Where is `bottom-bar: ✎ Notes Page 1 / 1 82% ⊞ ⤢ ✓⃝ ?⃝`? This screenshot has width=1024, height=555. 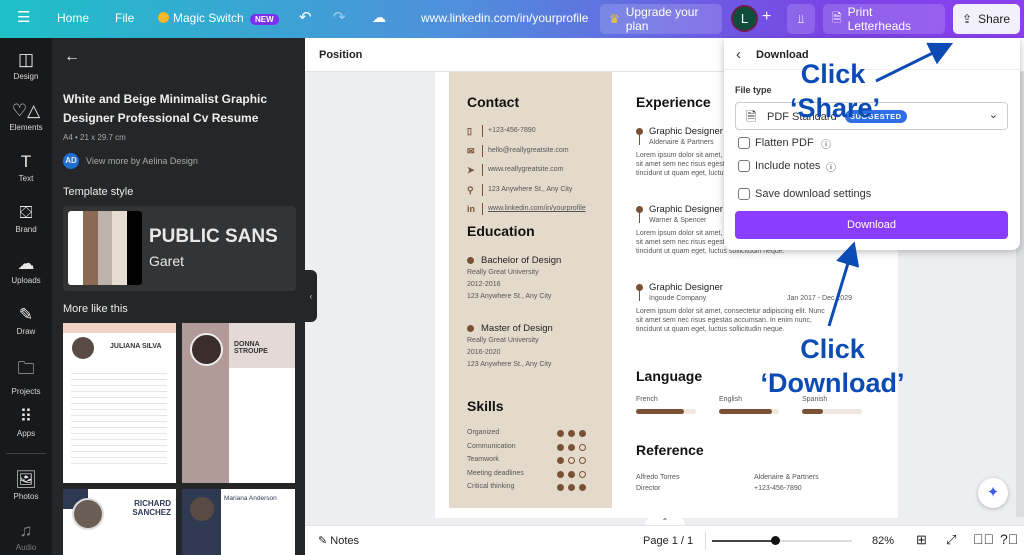
bottom-bar: ✎ Notes Page 1 / 1 82% ⊞ ⤢ ✓⃝ ?⃝ is located at coordinates (664, 540).